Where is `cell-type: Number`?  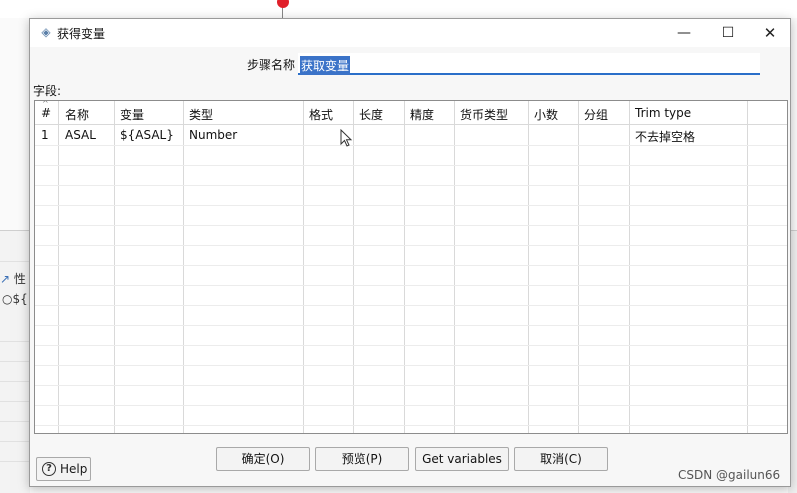
cell-type: Number is located at coordinates (213, 135).